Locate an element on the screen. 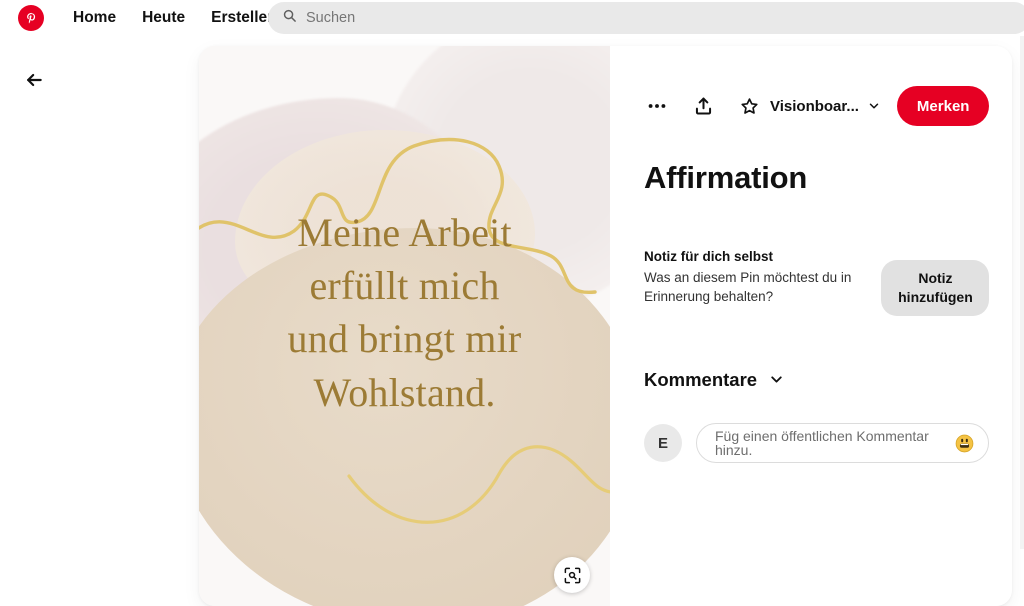  nav-item-home: Home is located at coordinates (94, 18).